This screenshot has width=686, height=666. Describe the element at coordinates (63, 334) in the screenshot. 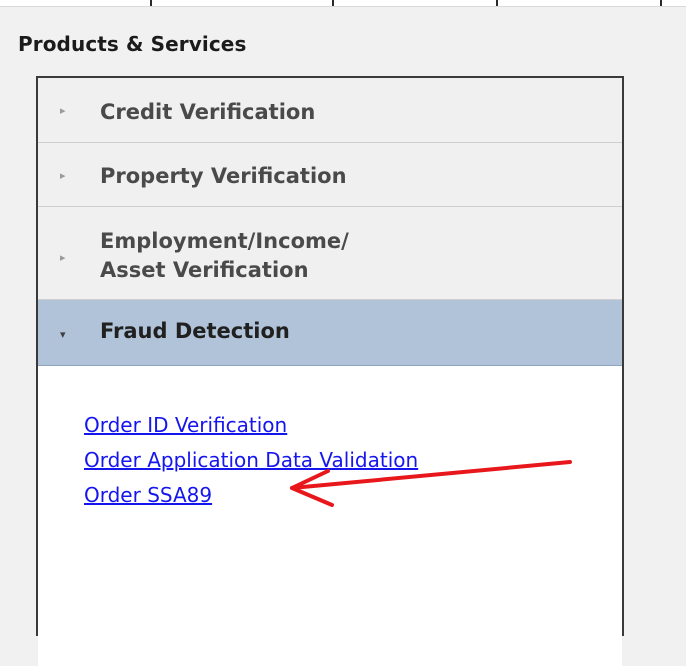

I see `chevron-down-icon: ▾` at that location.